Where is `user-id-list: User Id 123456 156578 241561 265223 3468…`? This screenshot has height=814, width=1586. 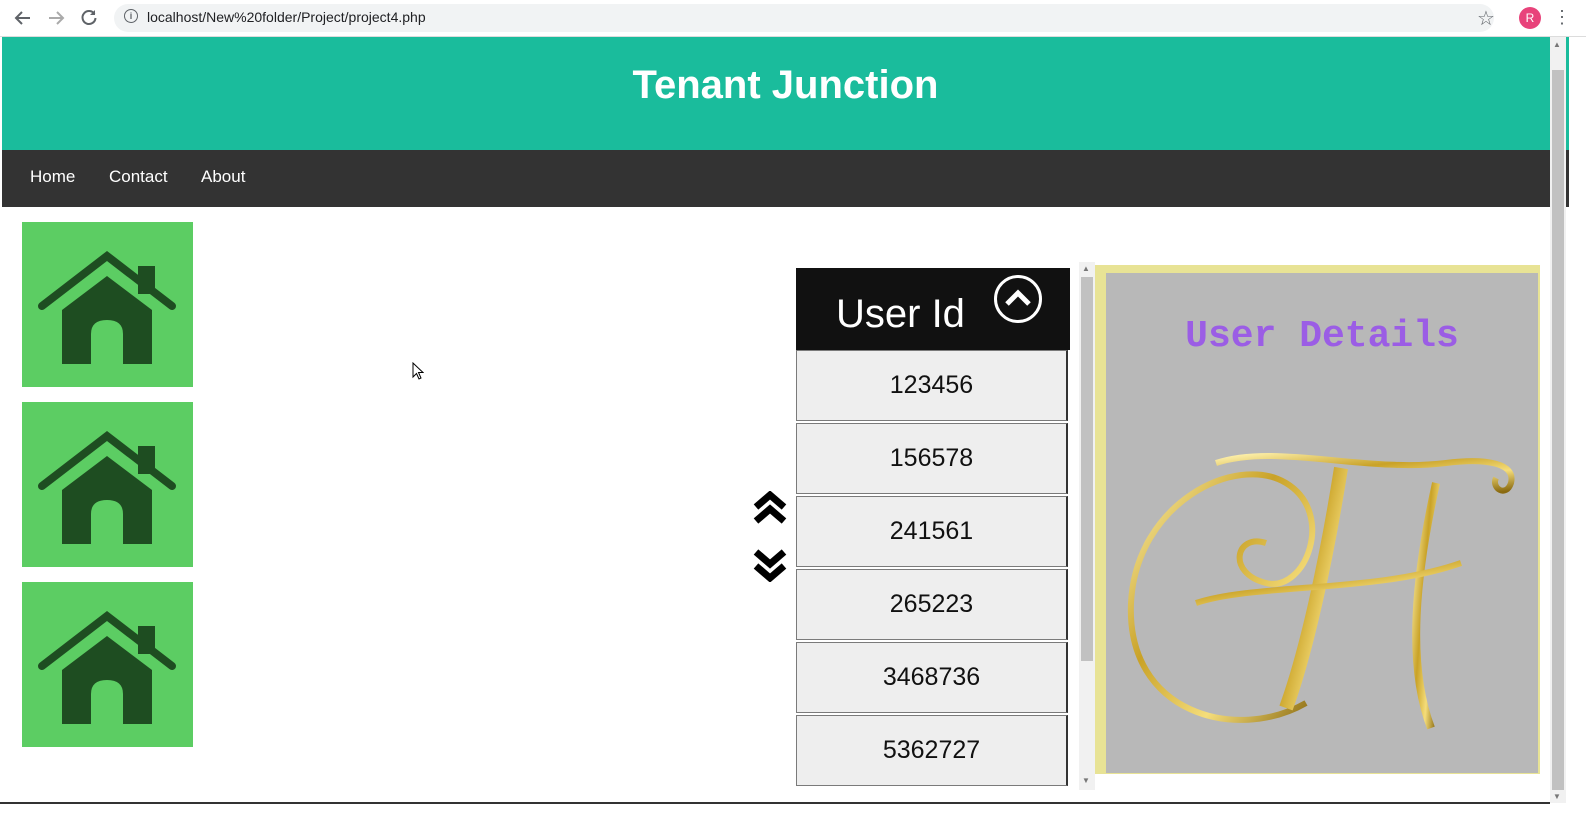
user-id-list: User Id 123456 156578 241561 265223 3468… is located at coordinates (933, 529).